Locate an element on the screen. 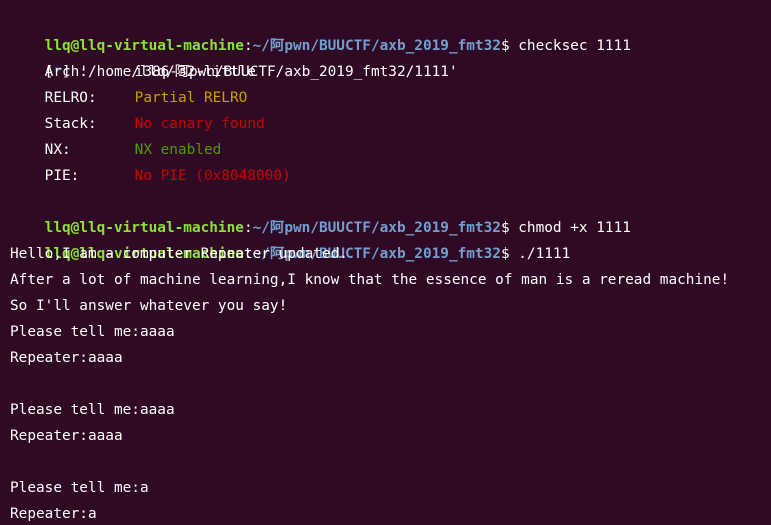 The height and width of the screenshot is (525, 771). checksec-key: Arch: is located at coordinates (66, 72).